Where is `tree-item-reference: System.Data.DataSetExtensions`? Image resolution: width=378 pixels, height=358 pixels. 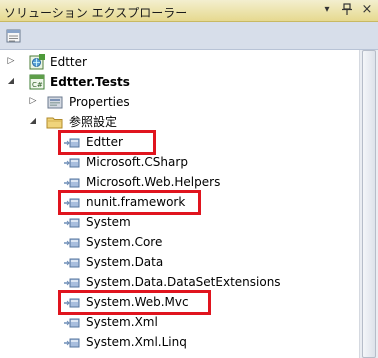 tree-item-reference: System.Data.DataSetExtensions is located at coordinates (179, 282).